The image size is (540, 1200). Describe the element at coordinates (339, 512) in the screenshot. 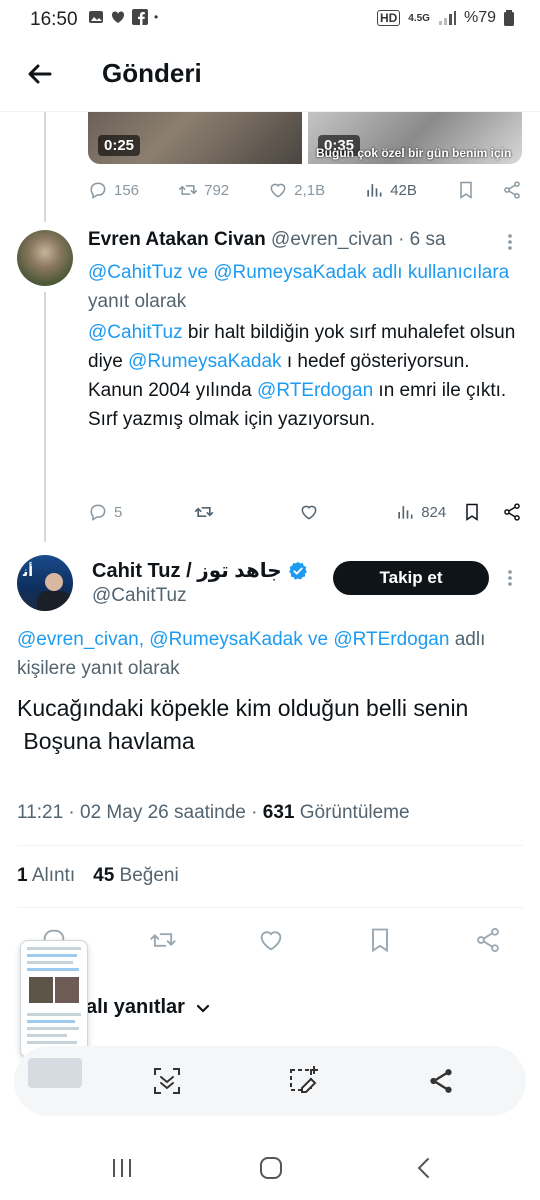

I see `like-button` at that location.